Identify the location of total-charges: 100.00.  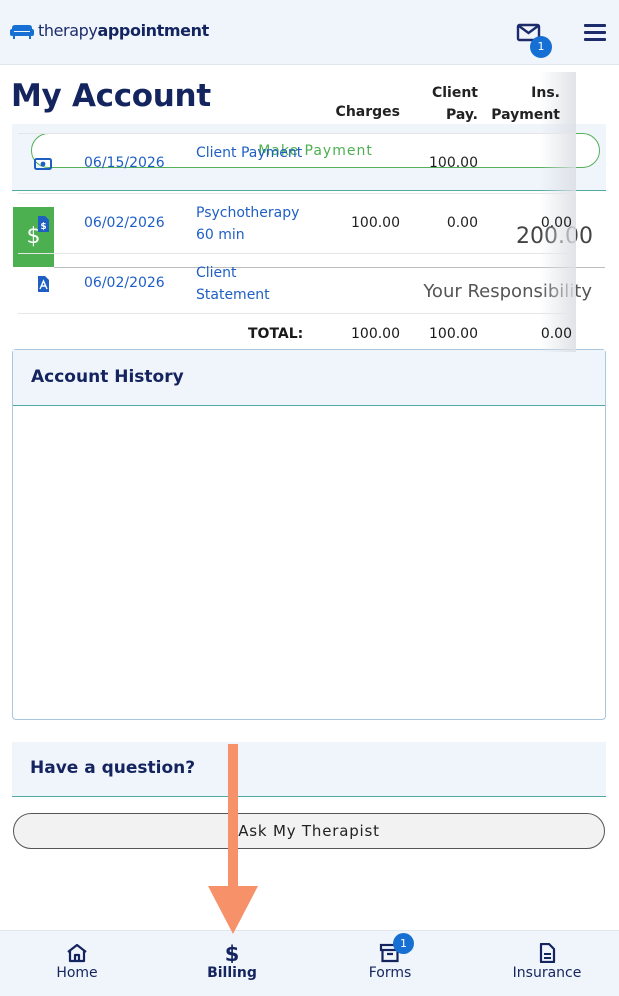
(375, 334).